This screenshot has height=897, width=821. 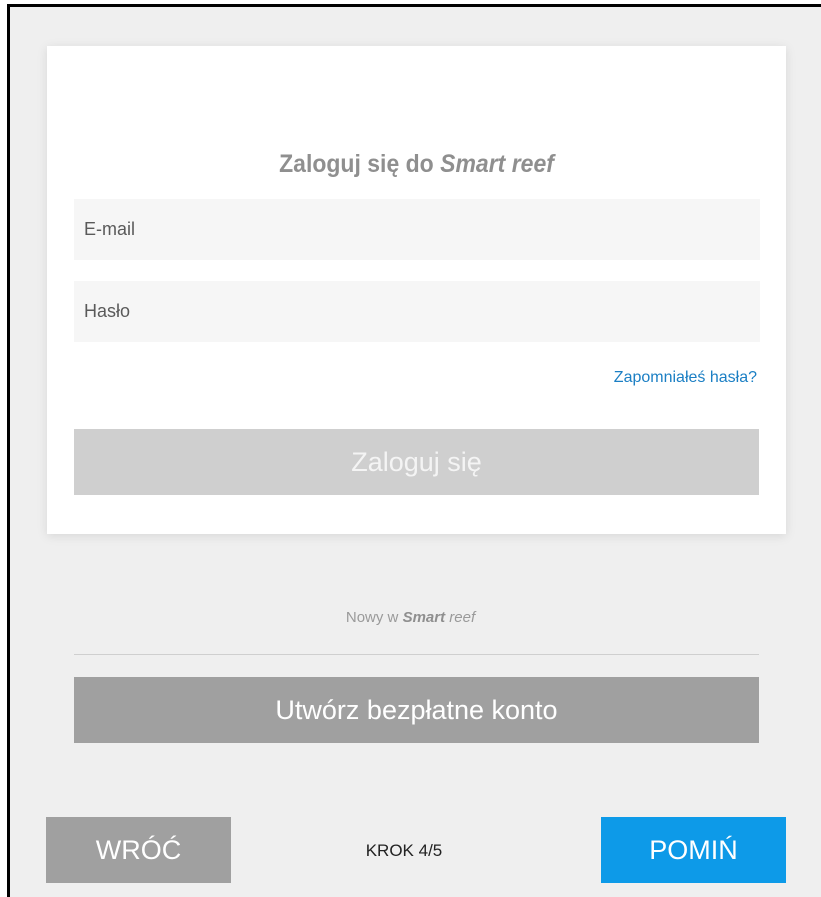 I want to click on skip-button: POMIŃ, so click(x=693, y=850).